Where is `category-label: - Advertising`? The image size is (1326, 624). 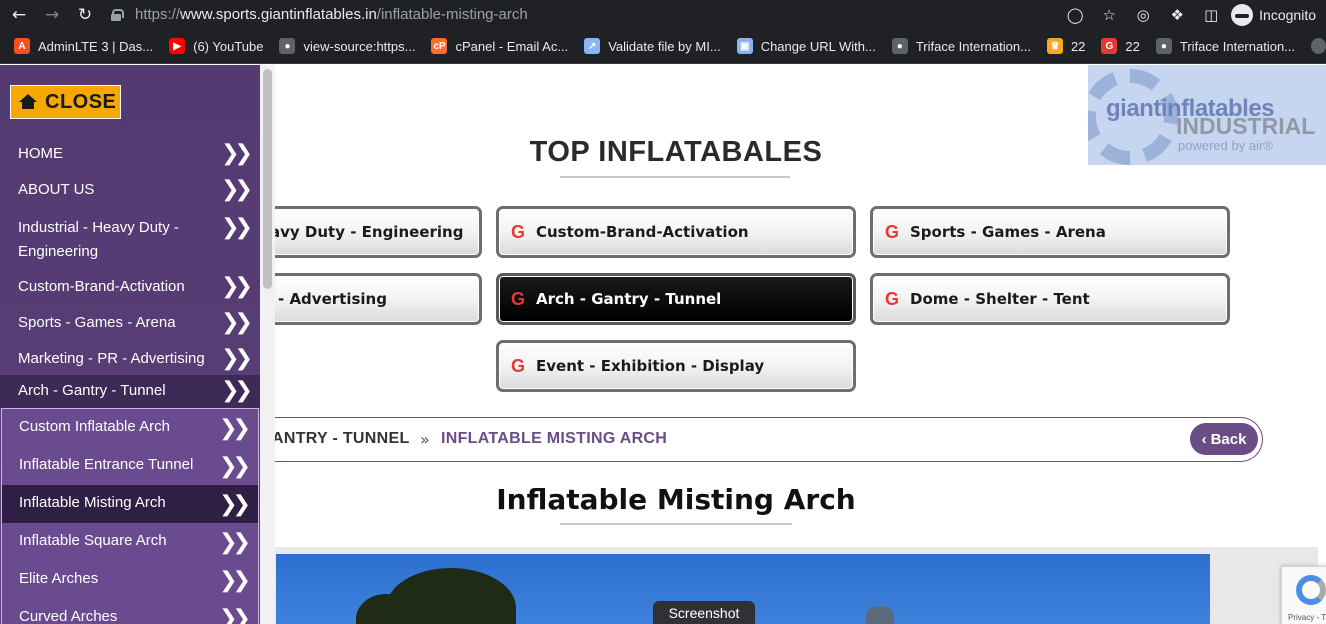 category-label: - Advertising is located at coordinates (332, 299).